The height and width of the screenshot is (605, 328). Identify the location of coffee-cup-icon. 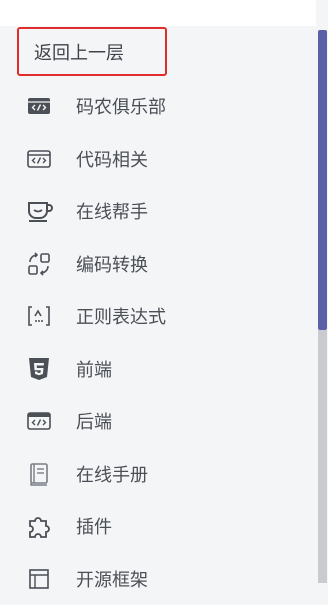
(39, 211).